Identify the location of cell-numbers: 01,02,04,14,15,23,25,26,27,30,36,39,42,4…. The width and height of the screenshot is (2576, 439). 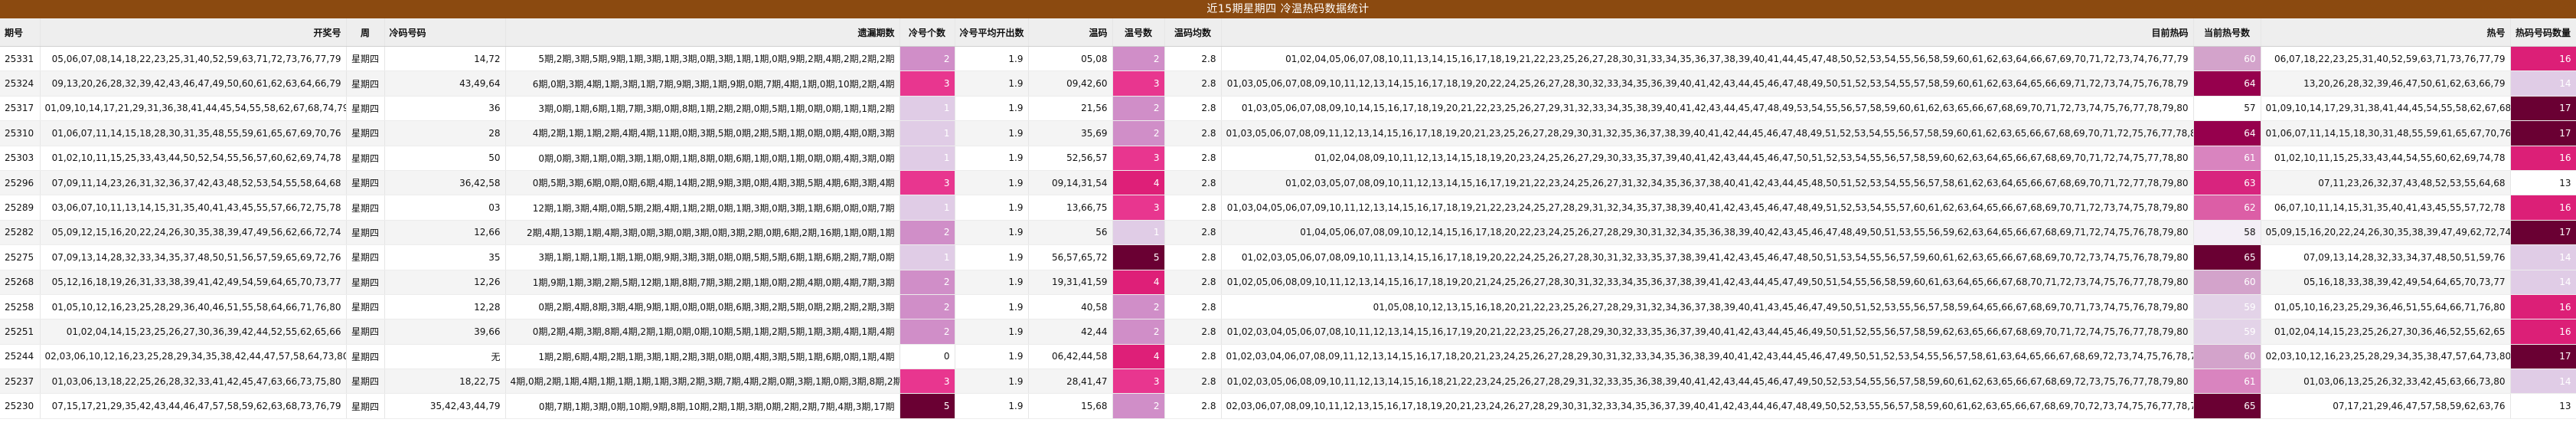
(193, 332).